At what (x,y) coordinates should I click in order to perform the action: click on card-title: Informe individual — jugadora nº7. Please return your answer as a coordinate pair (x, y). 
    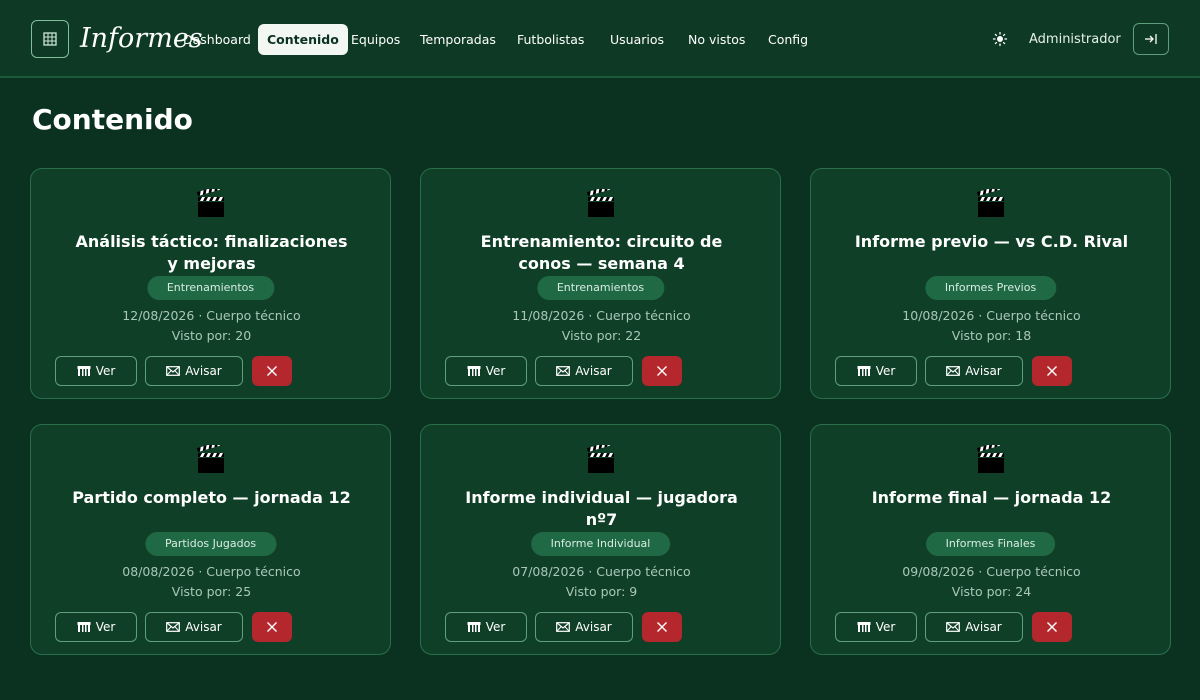
    Looking at the image, I should click on (601, 508).